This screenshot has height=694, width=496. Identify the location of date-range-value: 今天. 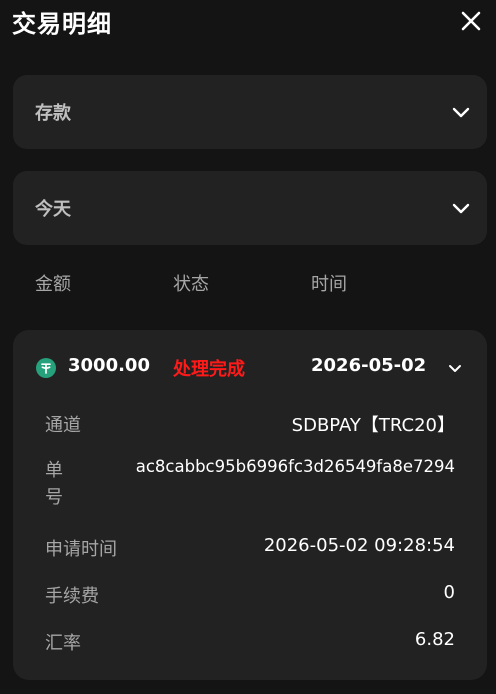
(53, 209).